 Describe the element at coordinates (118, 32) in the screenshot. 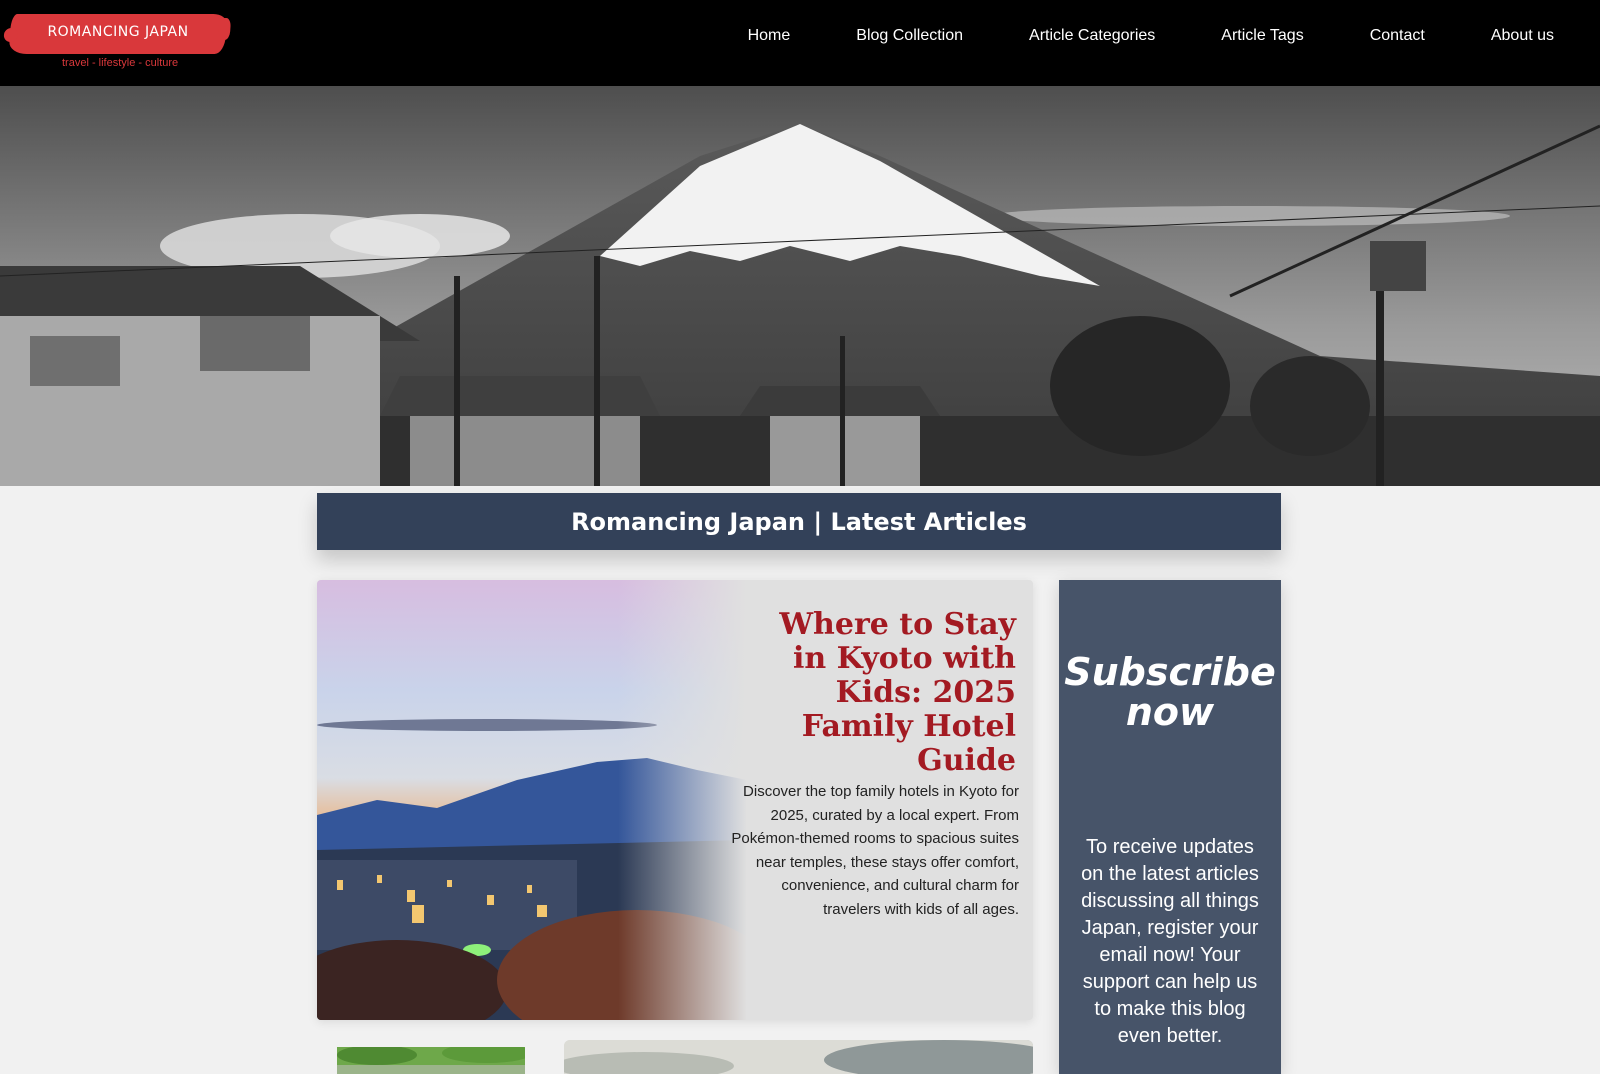

I see `logo-text: ROMANCING JAPAN` at that location.